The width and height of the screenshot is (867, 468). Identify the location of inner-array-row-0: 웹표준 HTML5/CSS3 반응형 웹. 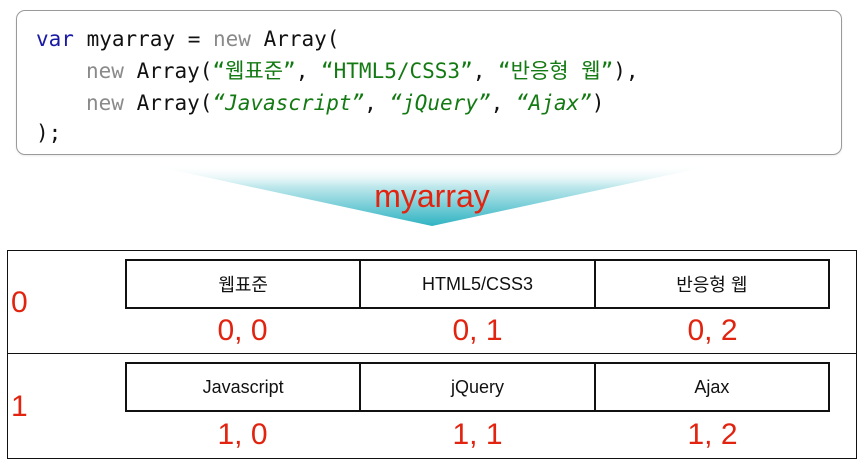
(477, 284).